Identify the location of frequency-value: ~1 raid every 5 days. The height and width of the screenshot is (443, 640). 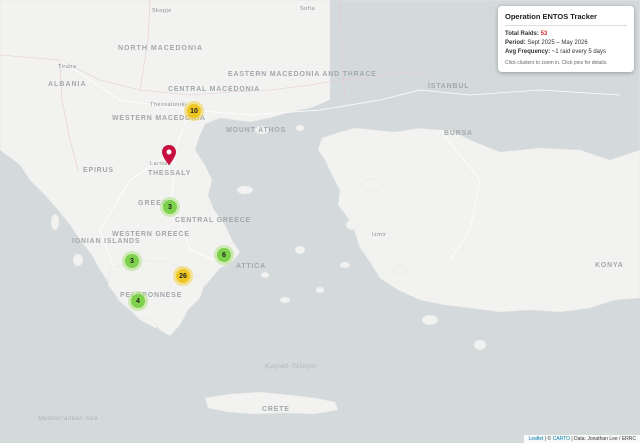
(578, 52).